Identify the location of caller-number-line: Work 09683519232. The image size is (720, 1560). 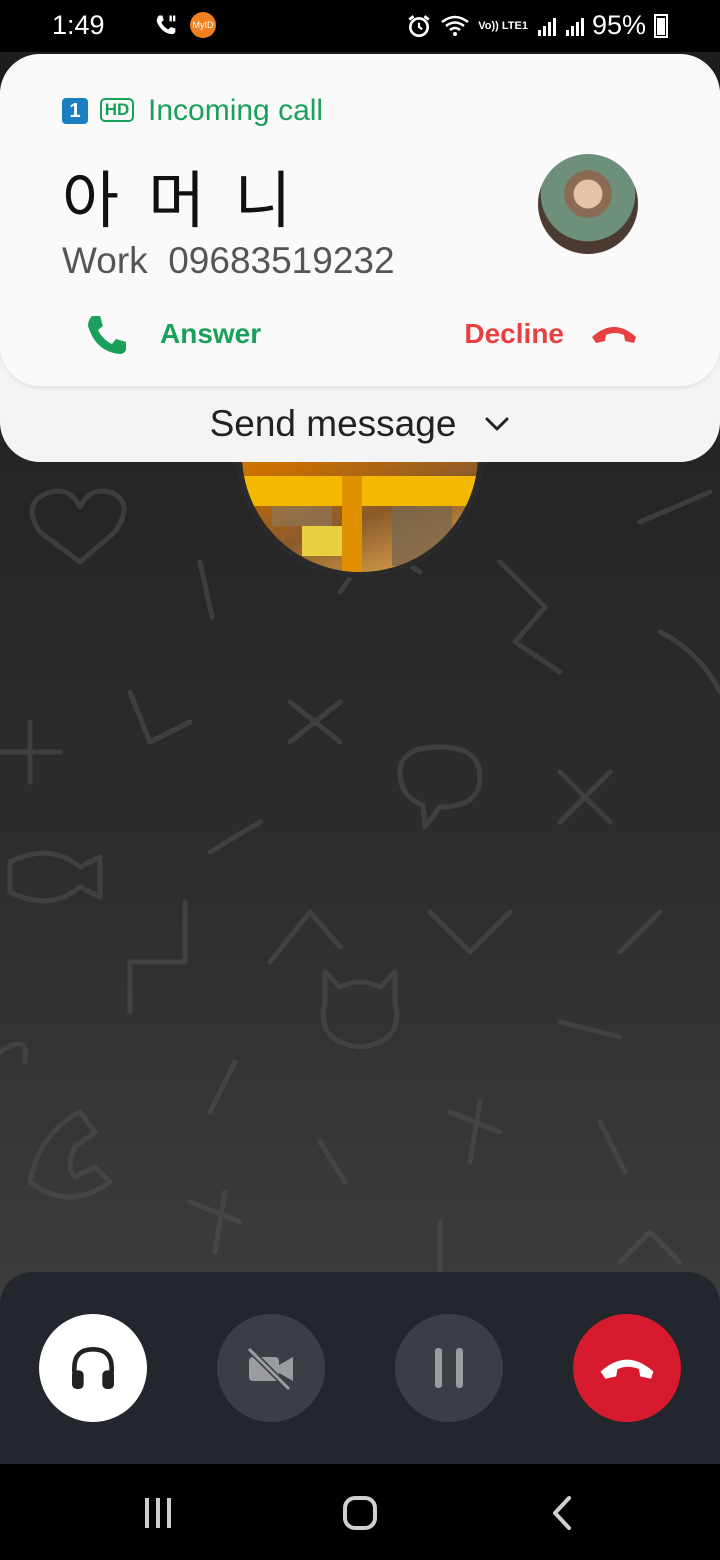
(228, 261).